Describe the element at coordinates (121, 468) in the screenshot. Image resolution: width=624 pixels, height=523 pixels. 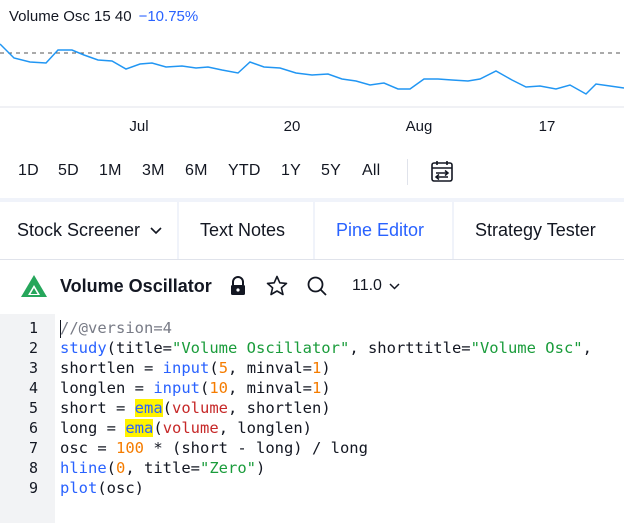
I see `code-token: 0` at that location.